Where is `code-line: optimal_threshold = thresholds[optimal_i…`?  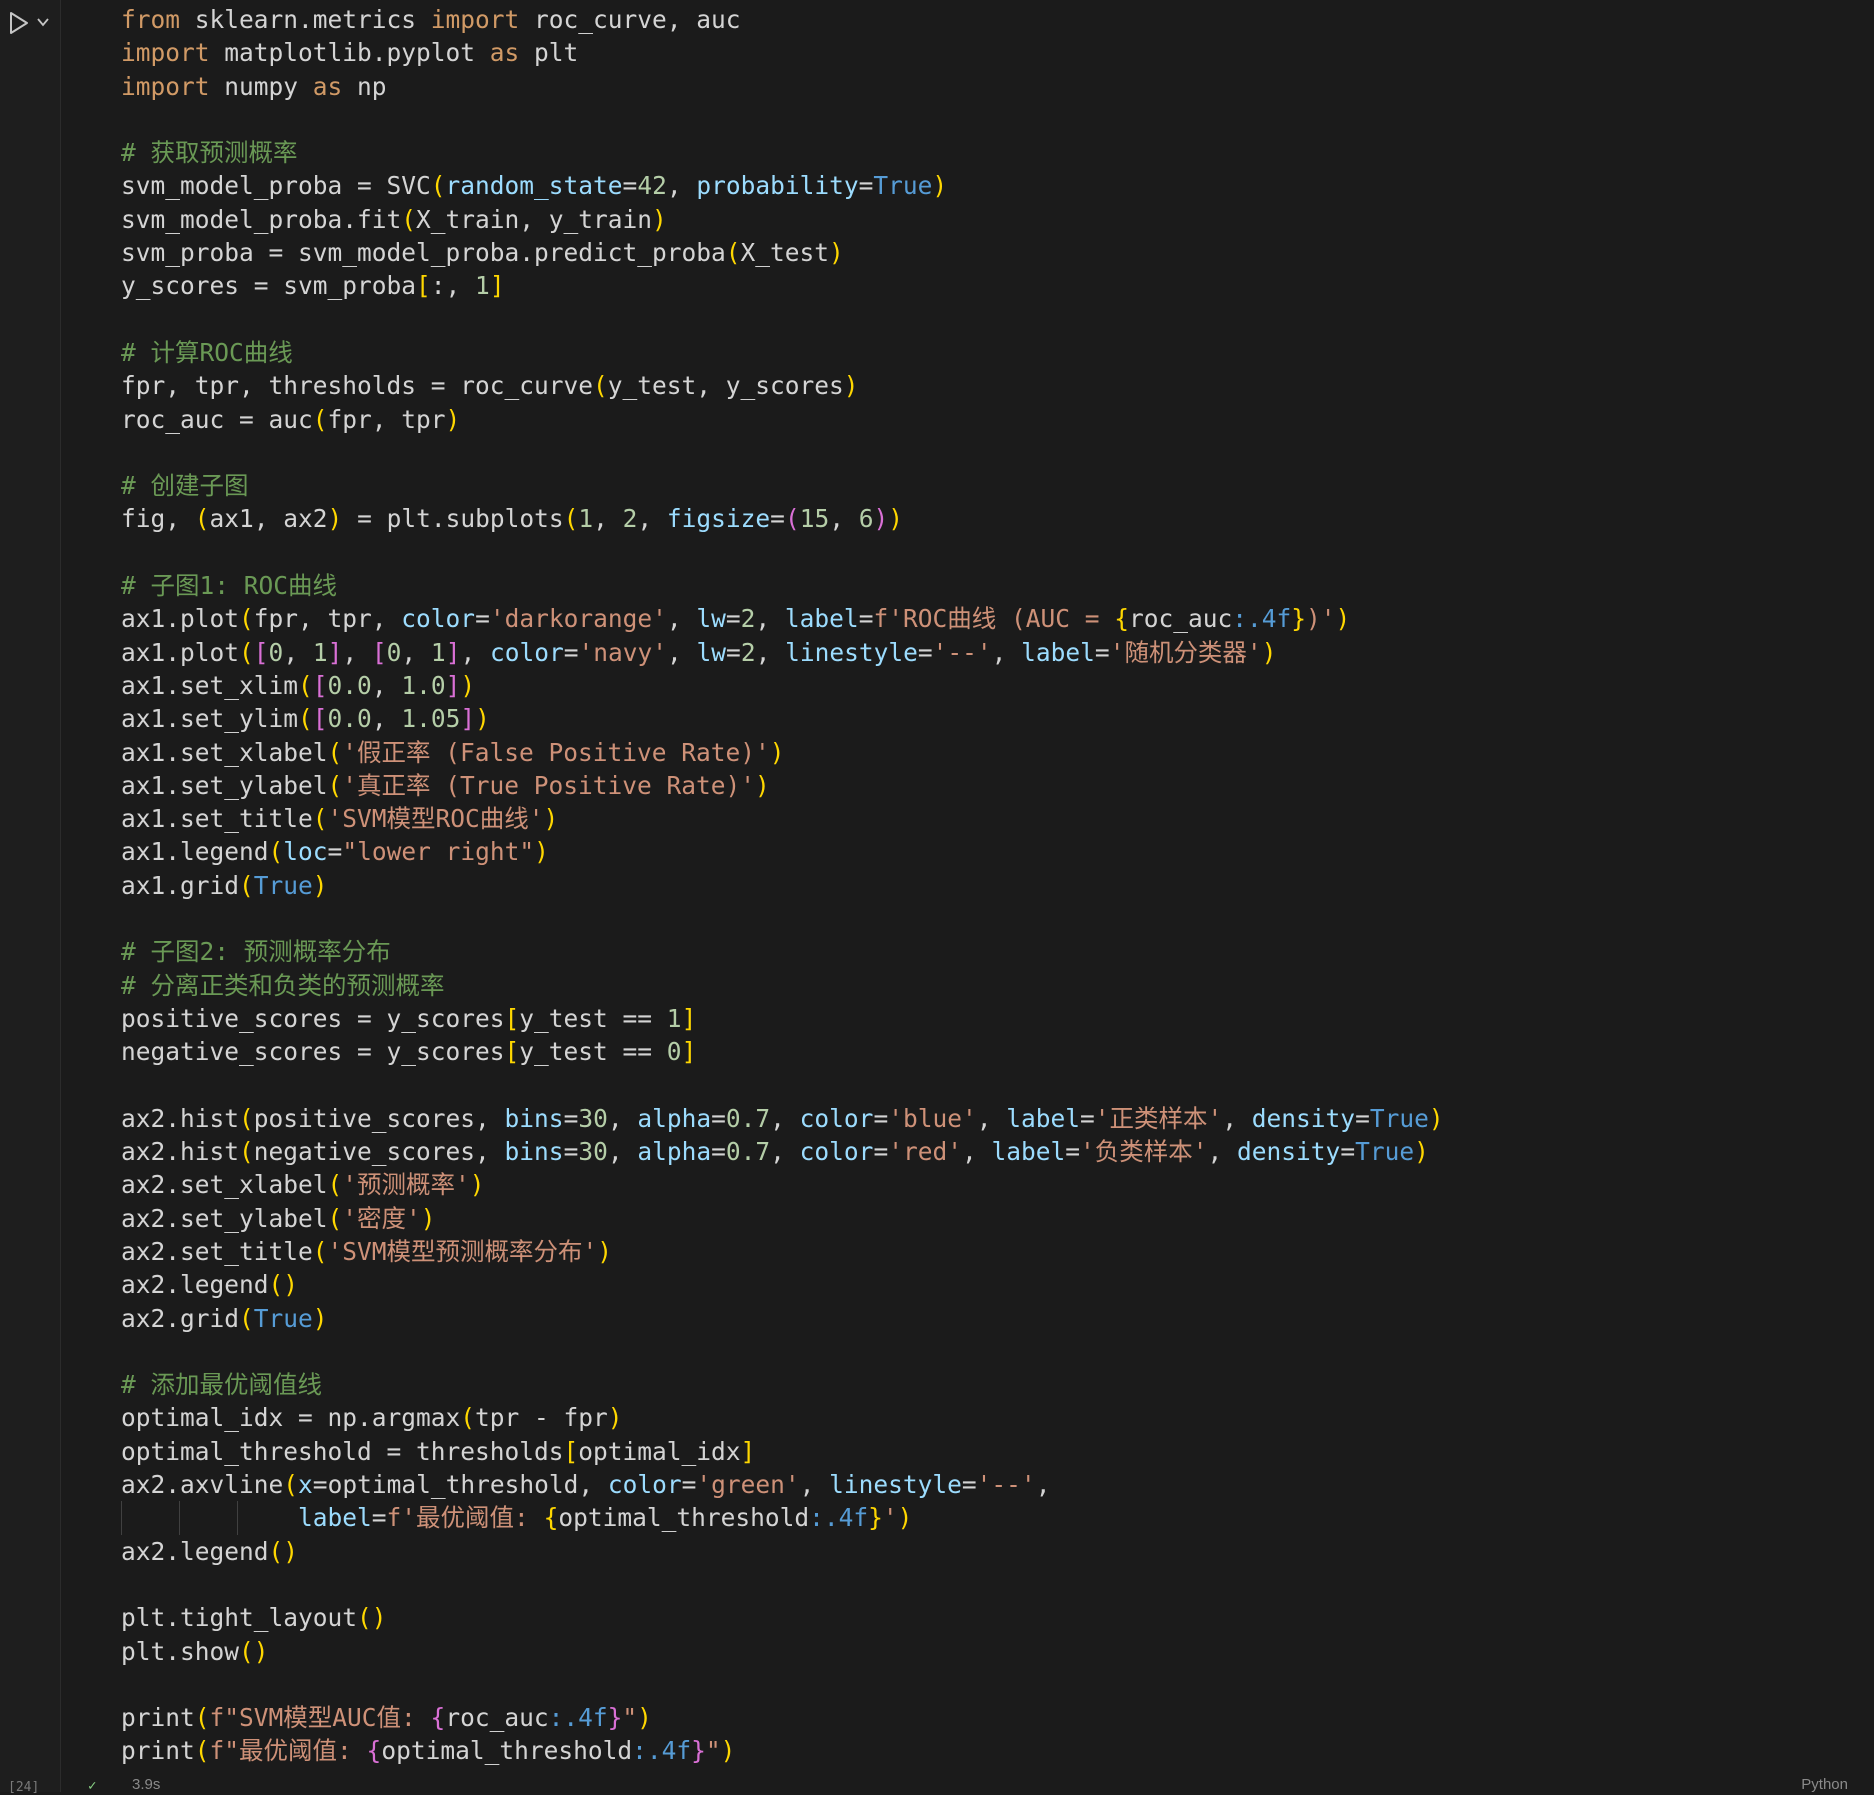 code-line: optimal_threshold = thresholds[optimal_i… is located at coordinates (987, 1451).